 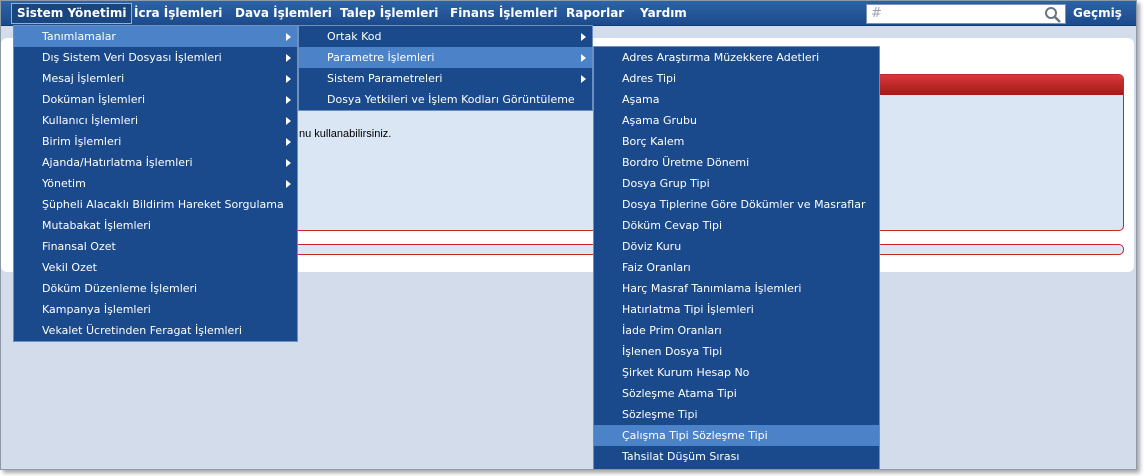 What do you see at coordinates (736, 351) in the screenshot?
I see `menu-item-islenen-dosya: İşlenen Dosya Tipi` at bounding box center [736, 351].